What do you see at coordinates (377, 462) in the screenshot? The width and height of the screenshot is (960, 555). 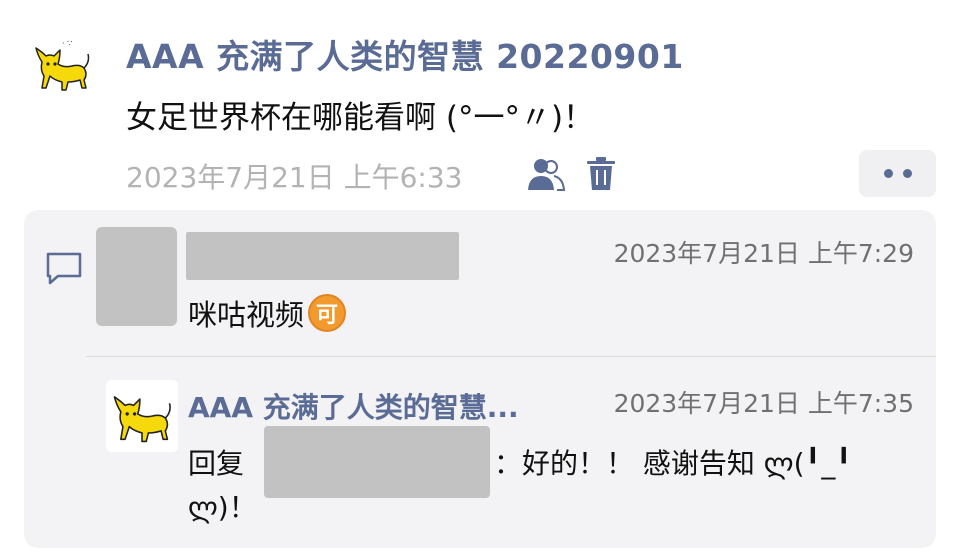 I see `reply-mention-redacted` at bounding box center [377, 462].